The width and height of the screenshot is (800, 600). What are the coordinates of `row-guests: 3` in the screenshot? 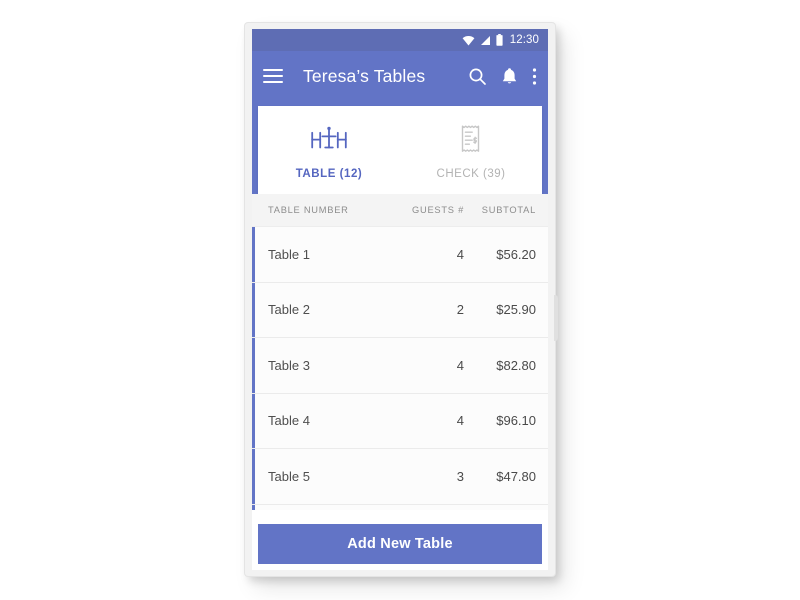 It's located at (460, 476).